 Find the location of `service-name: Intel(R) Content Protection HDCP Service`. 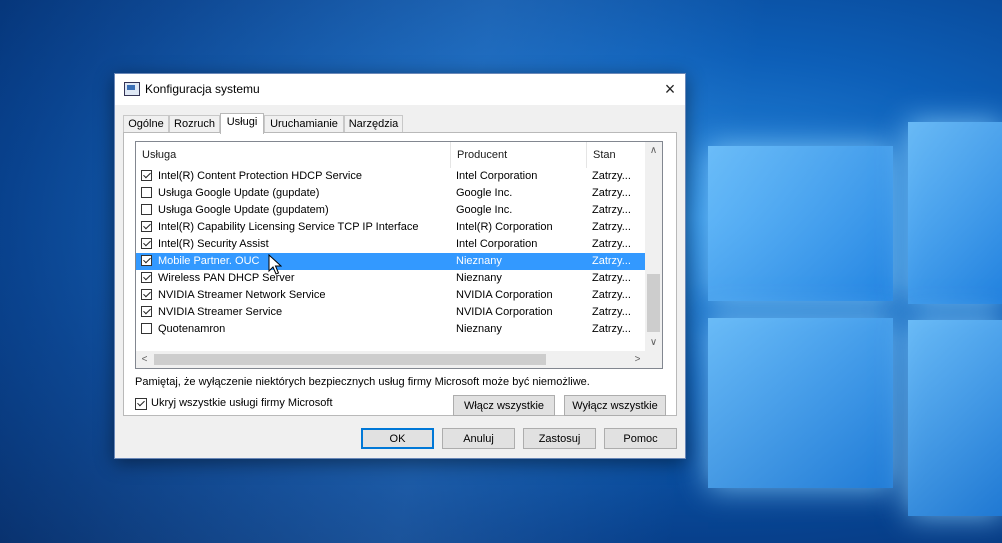

service-name: Intel(R) Content Protection HDCP Service is located at coordinates (260, 176).